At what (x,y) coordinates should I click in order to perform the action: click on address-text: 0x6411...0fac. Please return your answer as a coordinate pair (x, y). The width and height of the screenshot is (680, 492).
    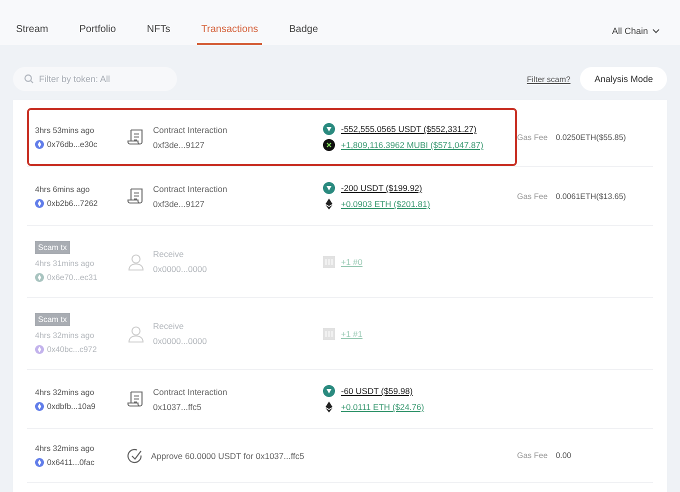
    Looking at the image, I should click on (70, 462).